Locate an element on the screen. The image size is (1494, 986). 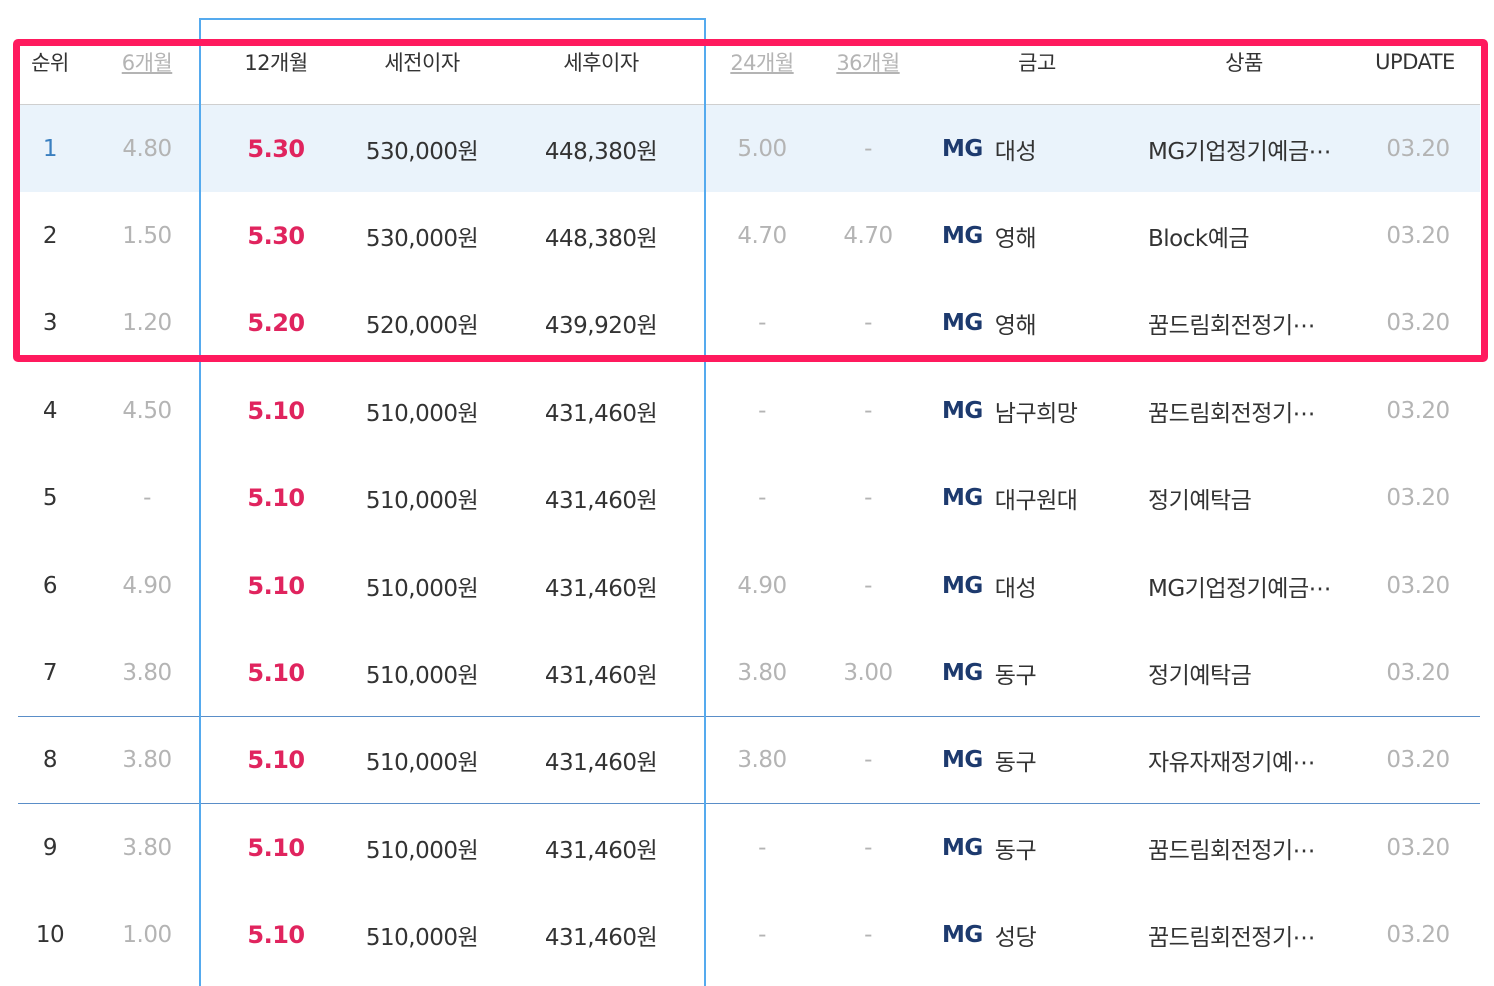
product-link: 자유자재정기예⋯ is located at coordinates (1248, 760).